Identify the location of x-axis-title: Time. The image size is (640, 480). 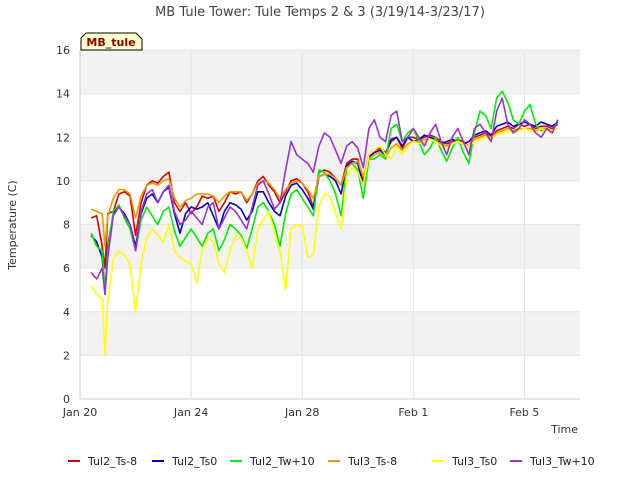
(564, 429).